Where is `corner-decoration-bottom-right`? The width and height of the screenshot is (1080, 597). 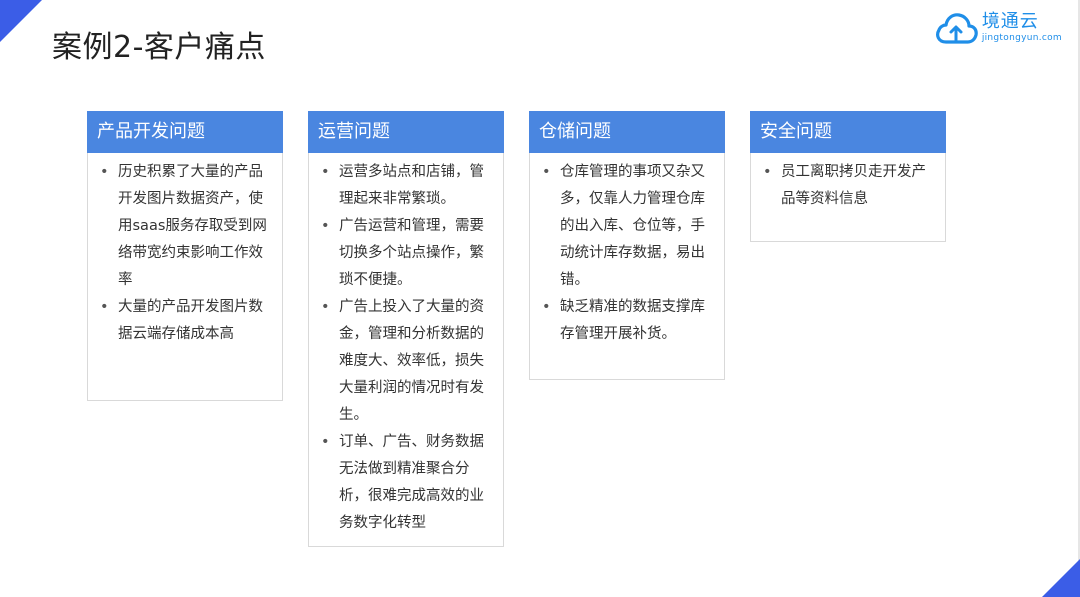
corner-decoration-bottom-right is located at coordinates (1061, 578).